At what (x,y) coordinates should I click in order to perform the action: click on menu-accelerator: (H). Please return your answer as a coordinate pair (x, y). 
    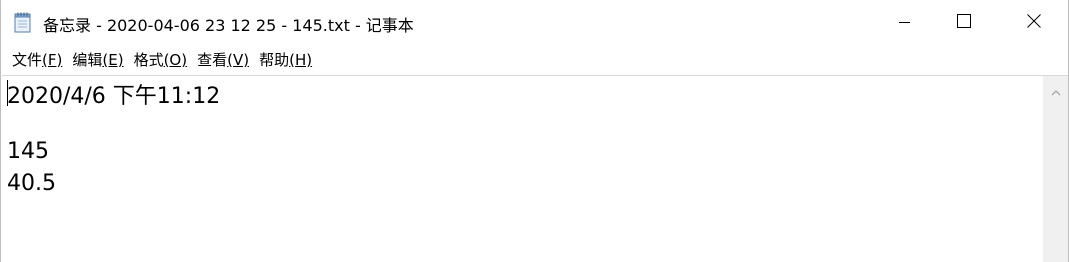
    Looking at the image, I should click on (301, 59).